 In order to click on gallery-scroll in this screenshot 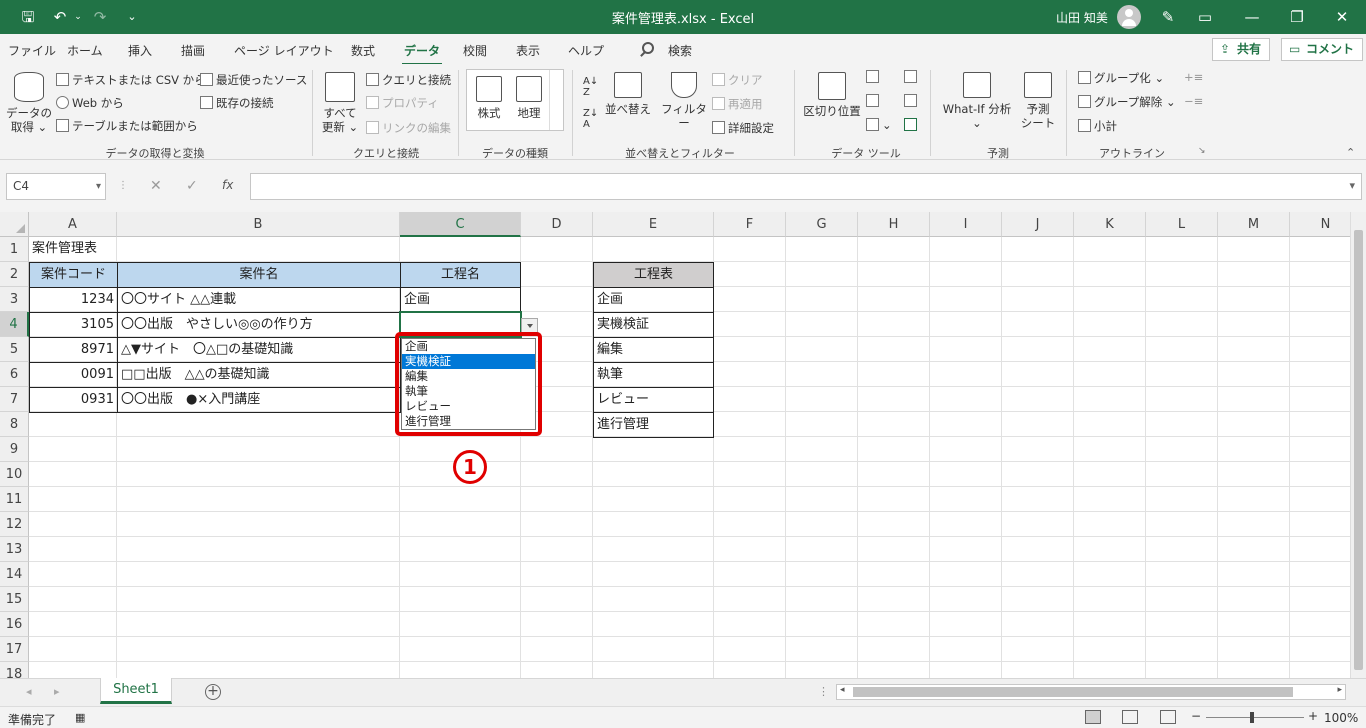, I will do `click(556, 100)`.